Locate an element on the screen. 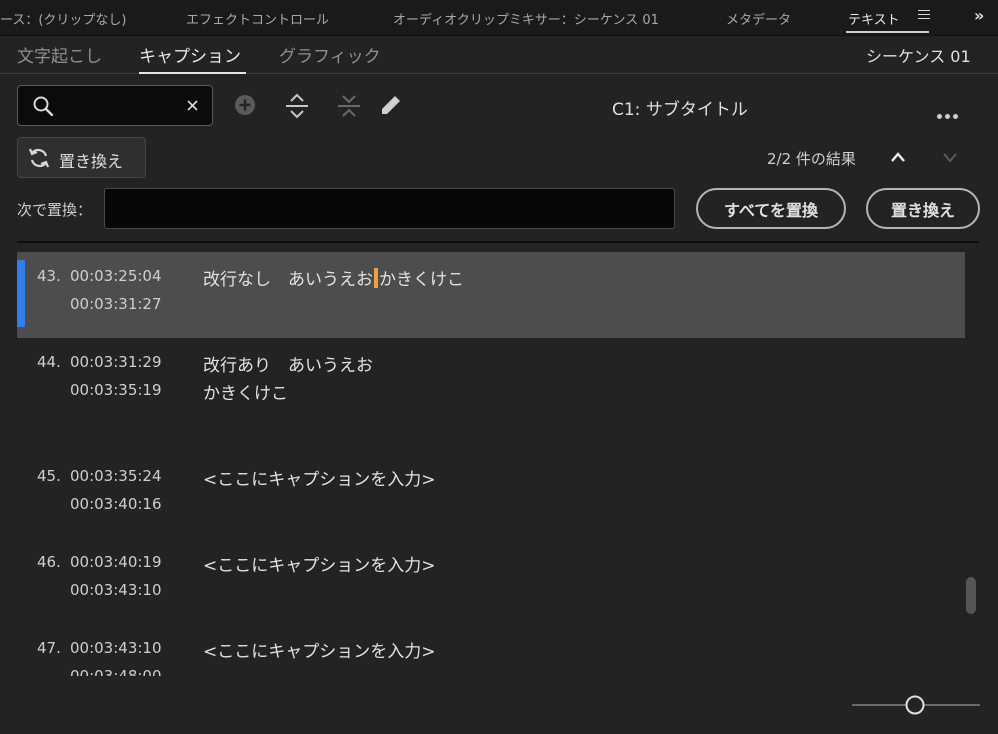 The height and width of the screenshot is (734, 998). caption-number: 46. is located at coordinates (49, 562).